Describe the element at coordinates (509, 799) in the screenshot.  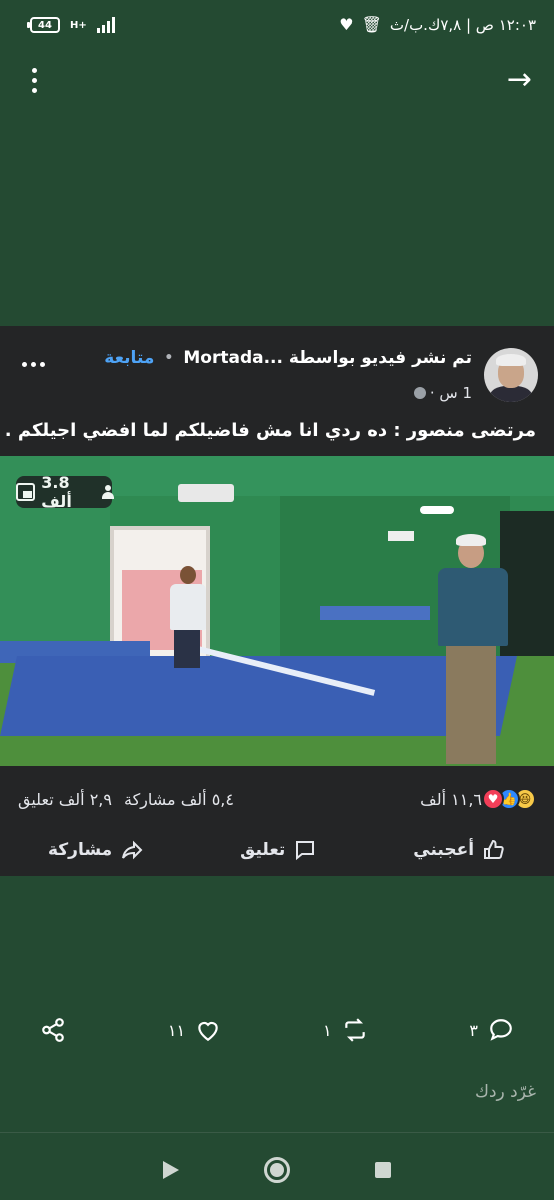
I see `reaction-stack: 😆 👍 ♥` at that location.